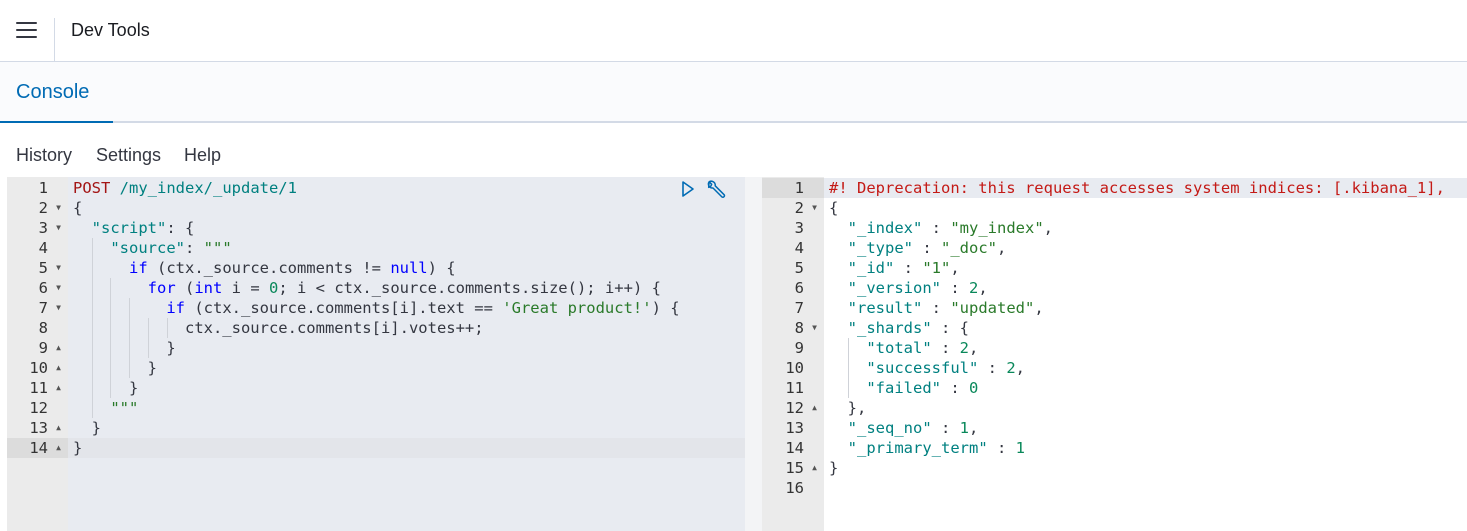  What do you see at coordinates (185, 188) in the screenshot?
I see `request-code-line: POST /my_index/_update/1` at bounding box center [185, 188].